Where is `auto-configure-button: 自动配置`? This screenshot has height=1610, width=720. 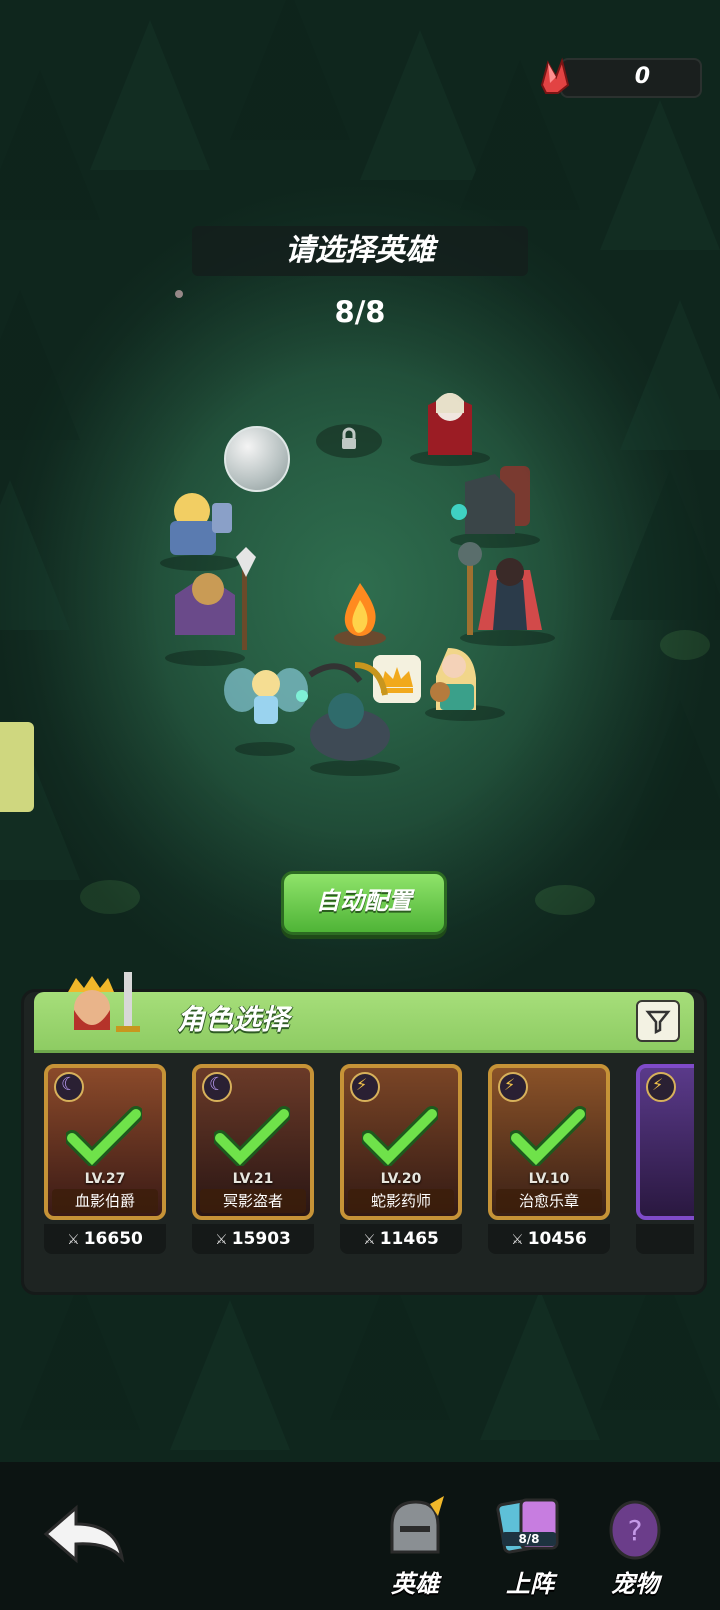
auto-configure-button: 自动配置 is located at coordinates (364, 903).